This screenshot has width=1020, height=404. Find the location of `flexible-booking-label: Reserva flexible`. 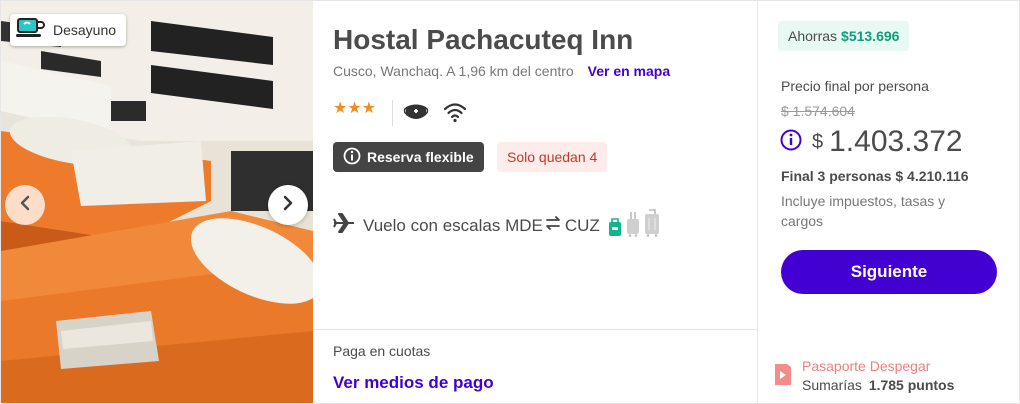

flexible-booking-label: Reserva flexible is located at coordinates (420, 157).